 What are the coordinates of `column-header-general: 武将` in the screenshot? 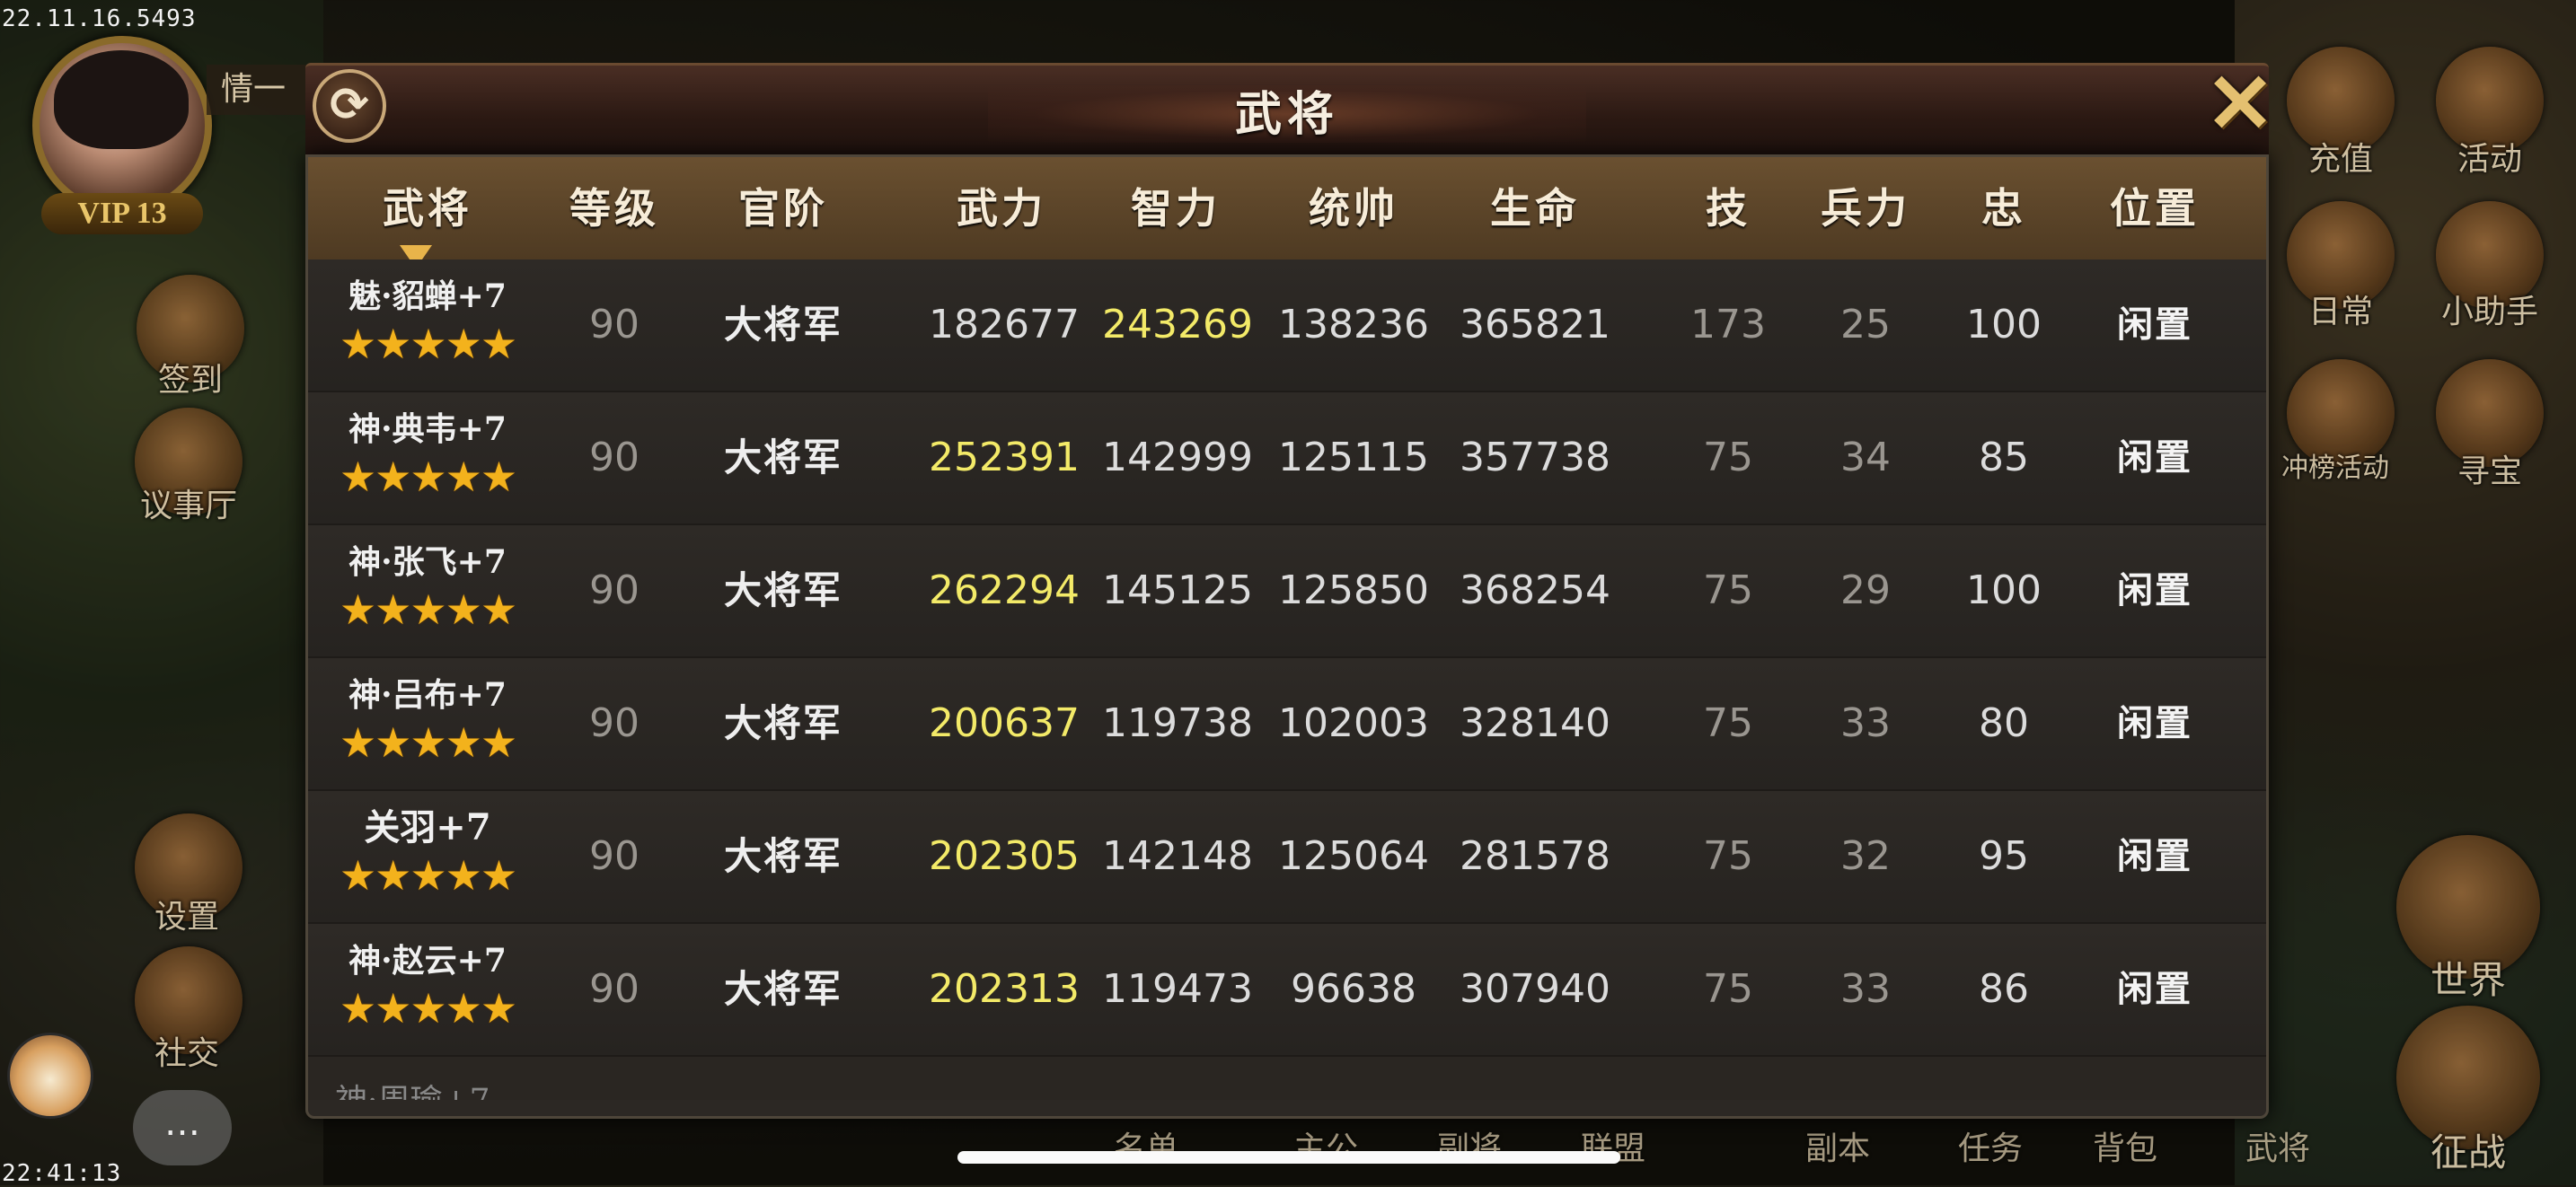 It's located at (427, 208).